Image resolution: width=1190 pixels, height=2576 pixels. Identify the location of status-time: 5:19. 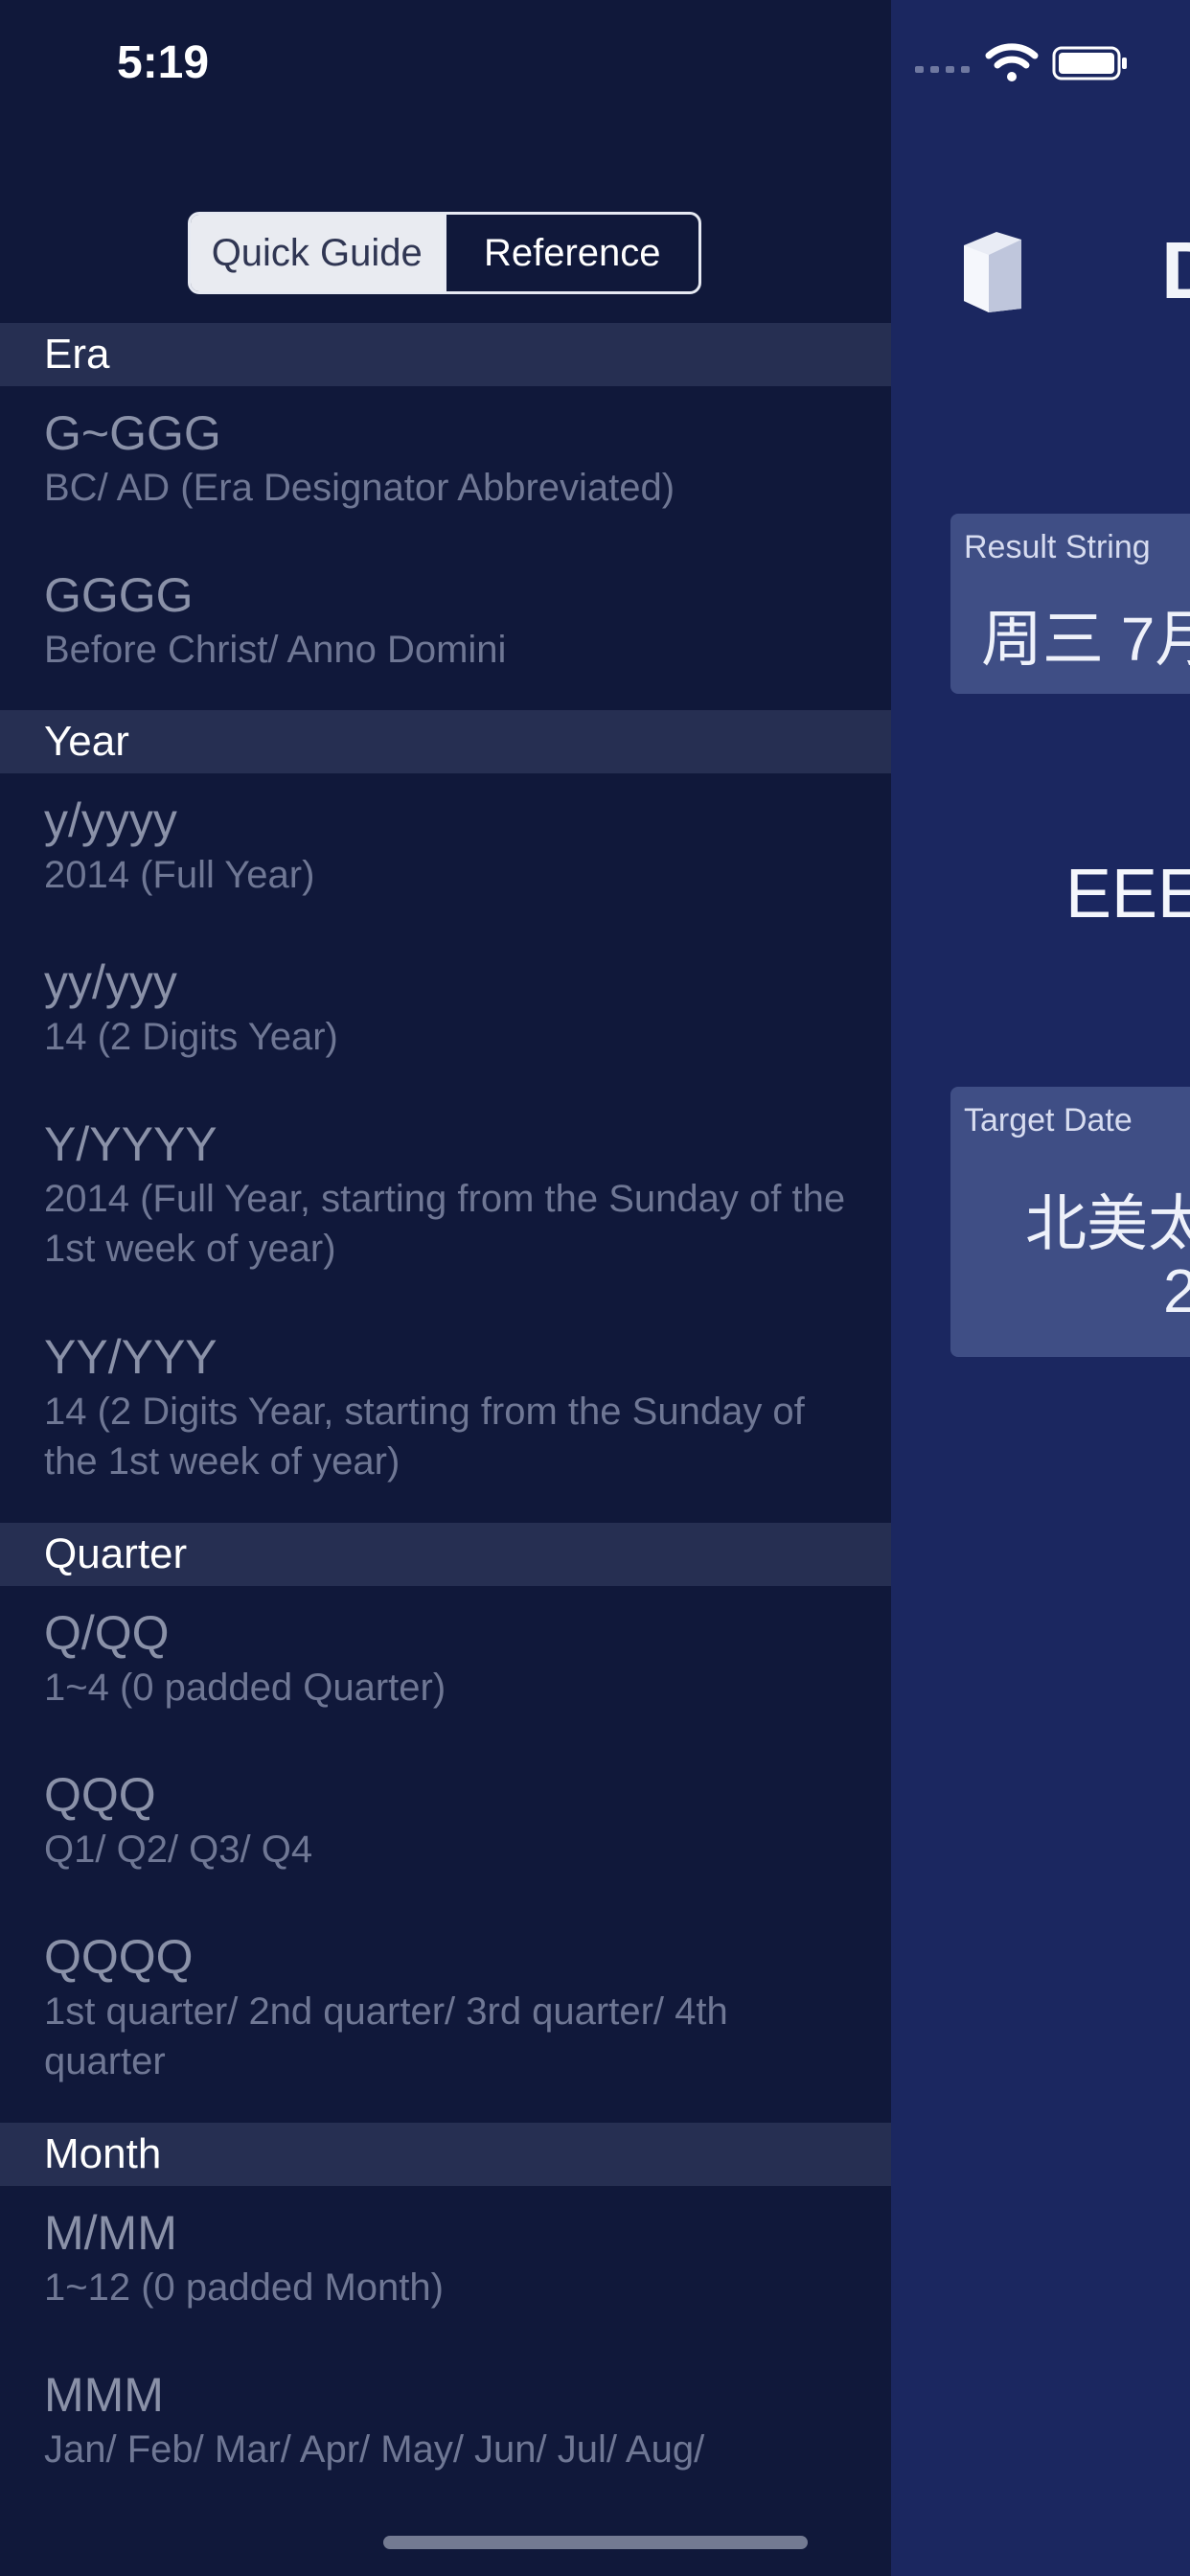
(163, 63).